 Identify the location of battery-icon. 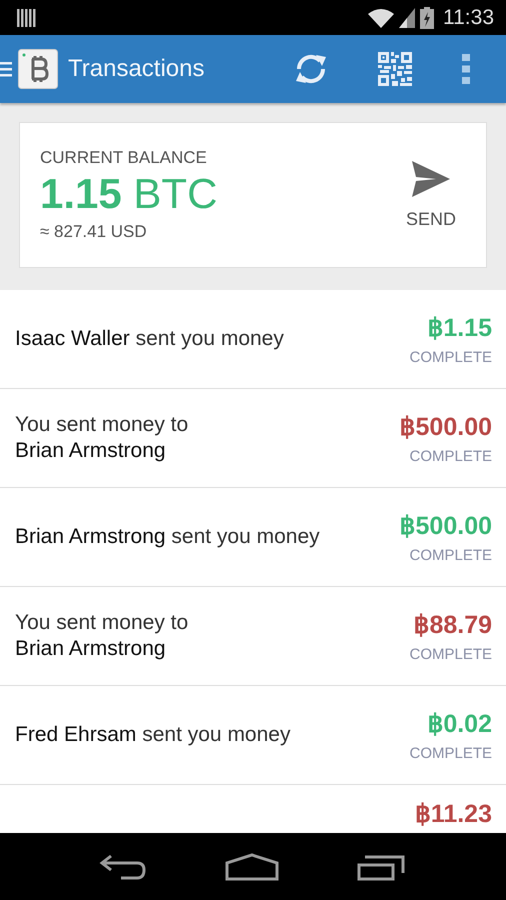
(427, 17).